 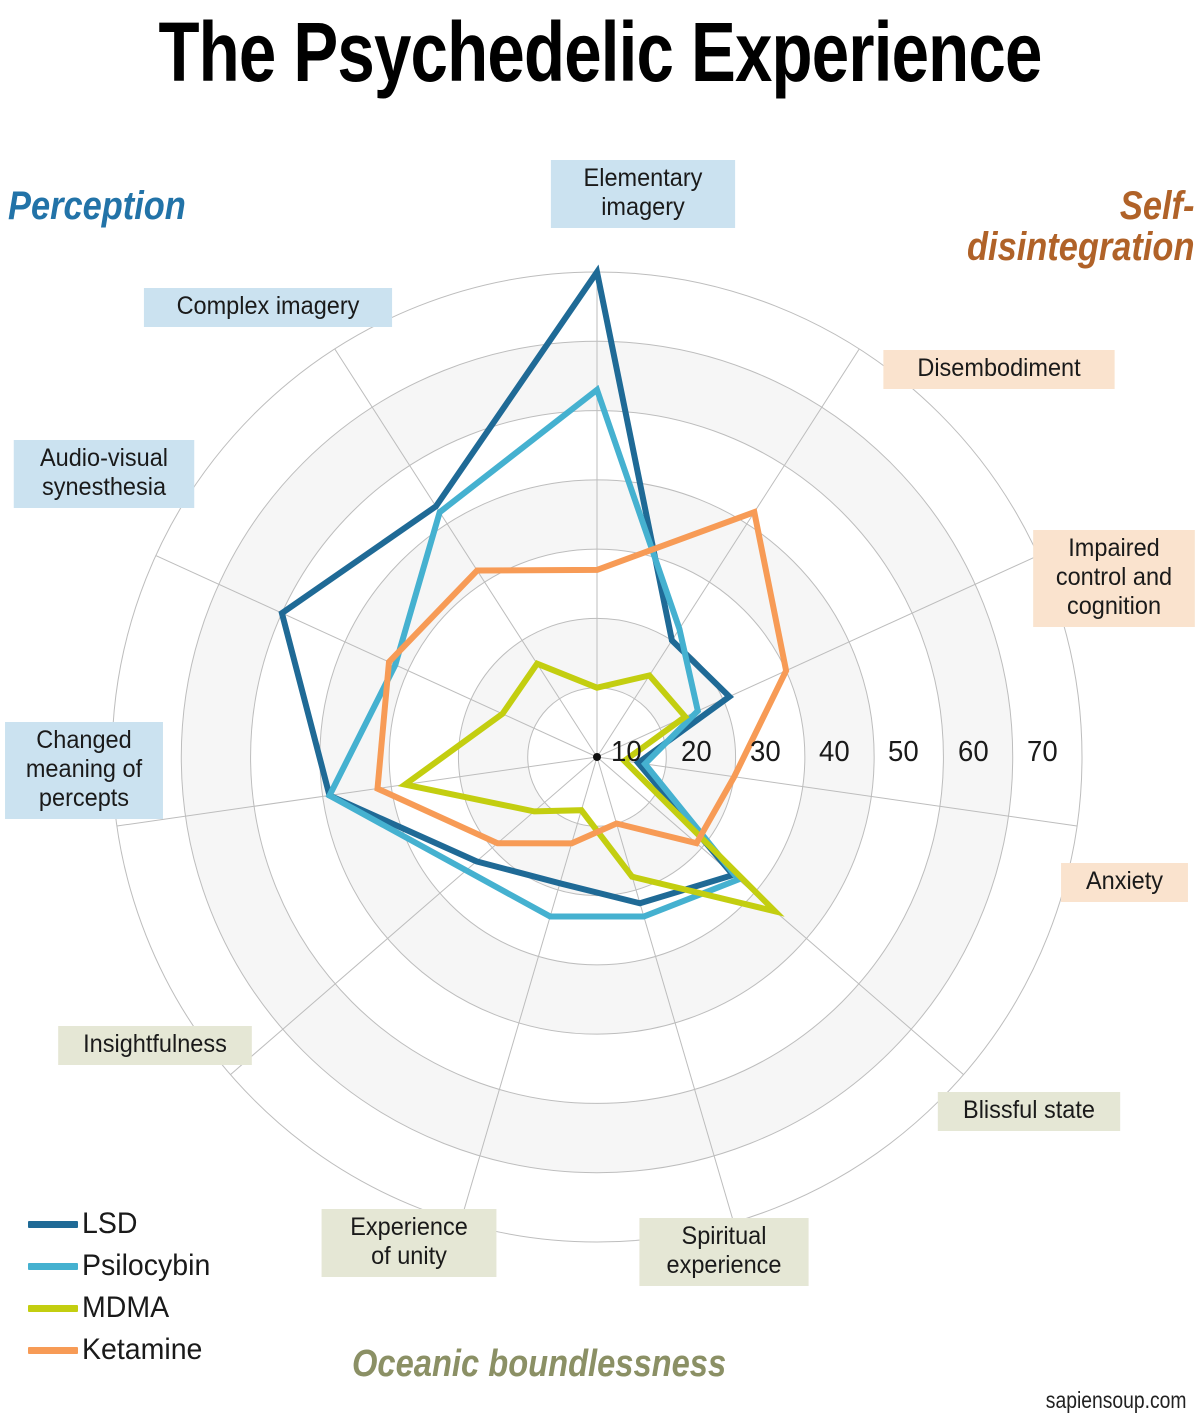 What do you see at coordinates (834, 752) in the screenshot?
I see `radial-tick-40: 40` at bounding box center [834, 752].